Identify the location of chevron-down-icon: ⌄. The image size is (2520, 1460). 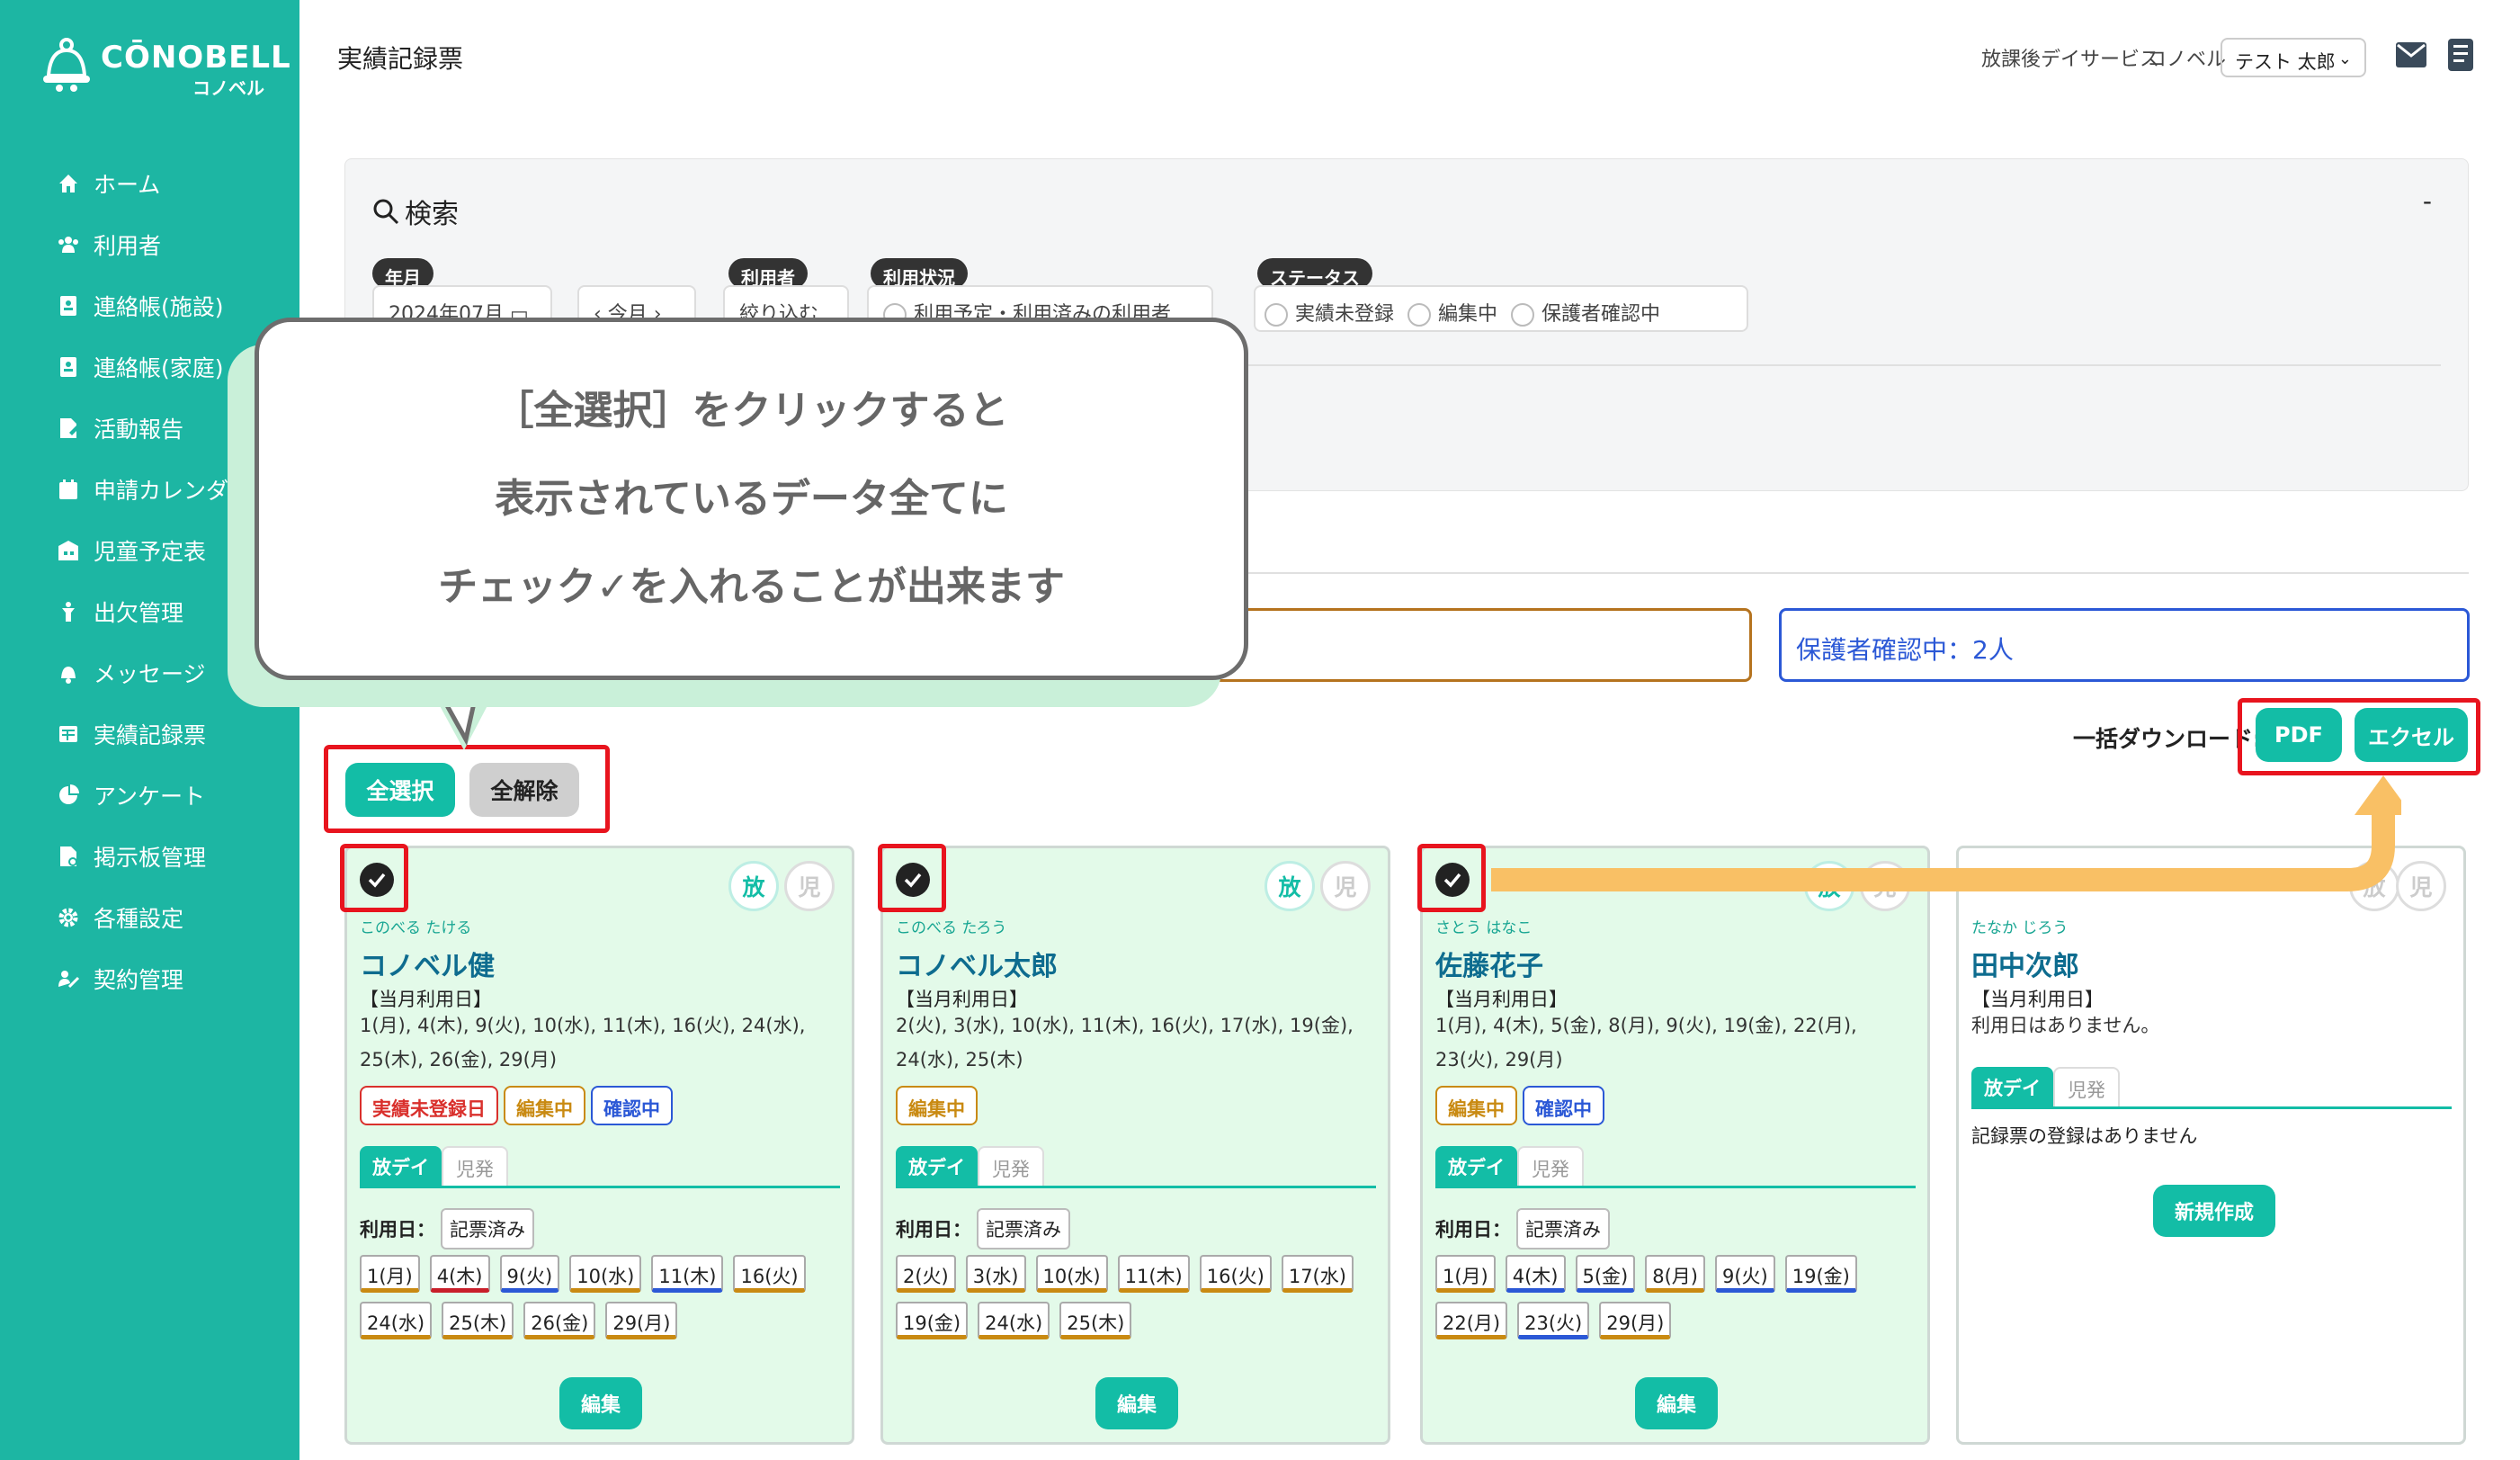
(2345, 58).